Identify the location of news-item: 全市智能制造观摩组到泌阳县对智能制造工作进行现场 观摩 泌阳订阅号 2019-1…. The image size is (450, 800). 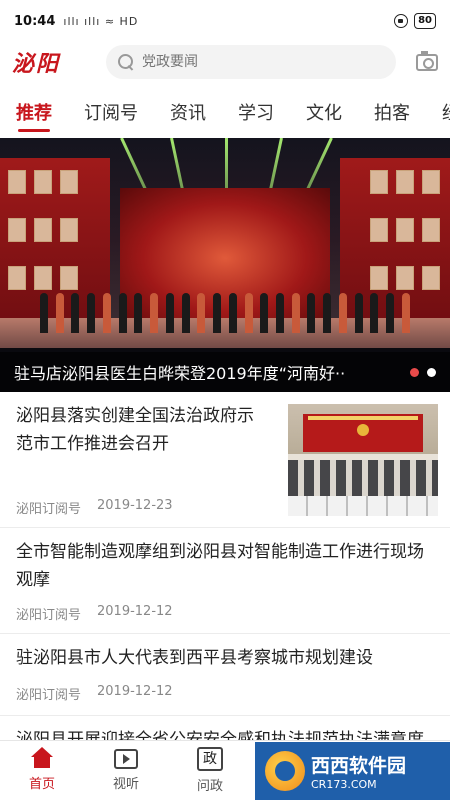
(225, 581).